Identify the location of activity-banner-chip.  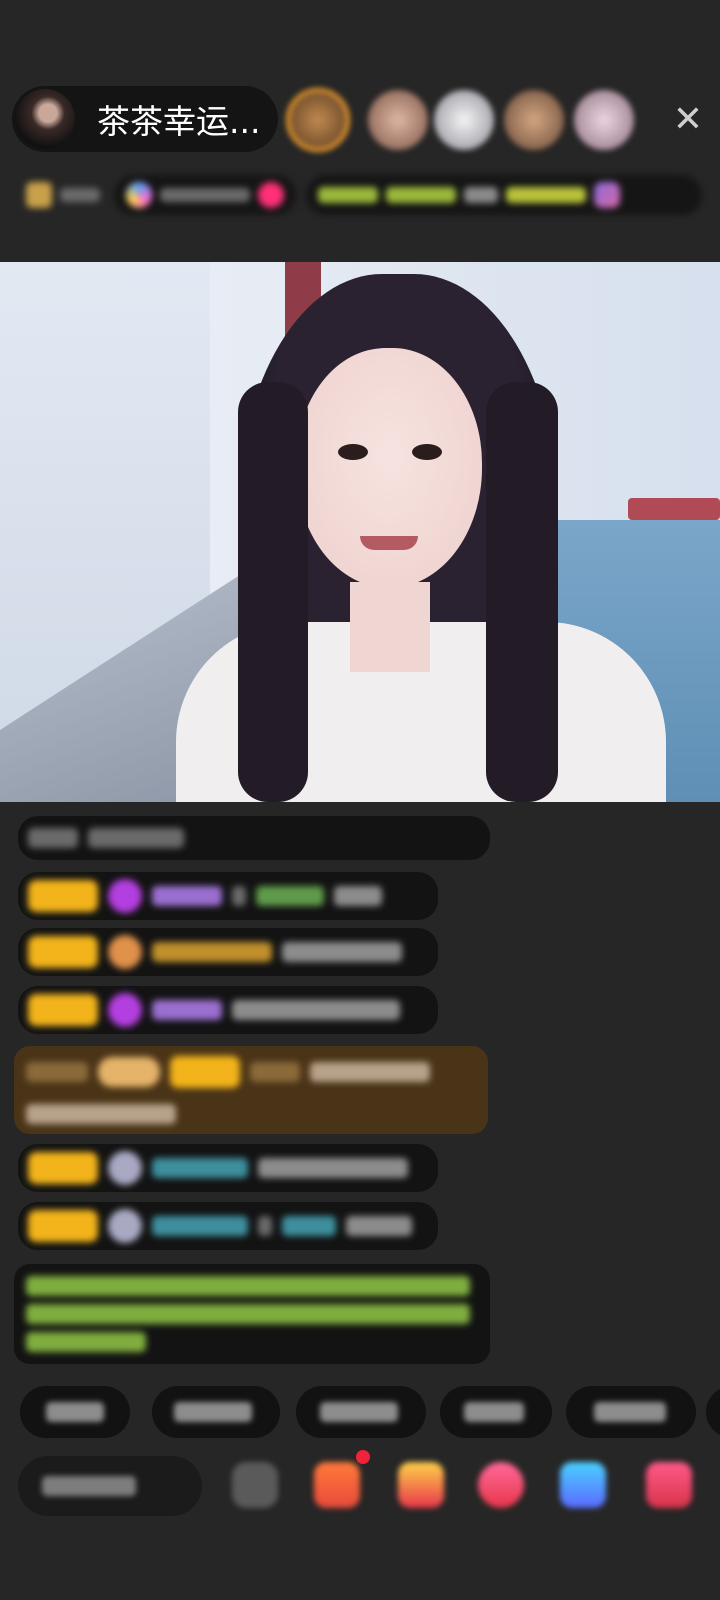
(504, 195).